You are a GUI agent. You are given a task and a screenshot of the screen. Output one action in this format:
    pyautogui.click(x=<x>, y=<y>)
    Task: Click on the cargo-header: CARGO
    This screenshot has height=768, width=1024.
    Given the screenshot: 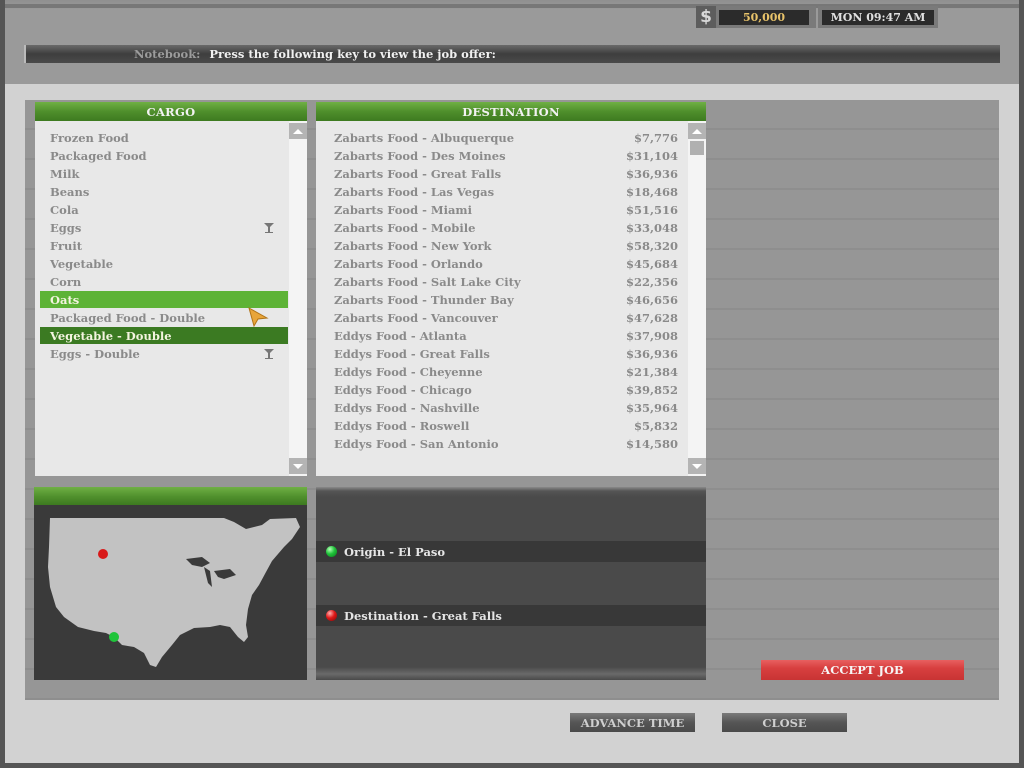 What is the action you would take?
    pyautogui.click(x=171, y=111)
    